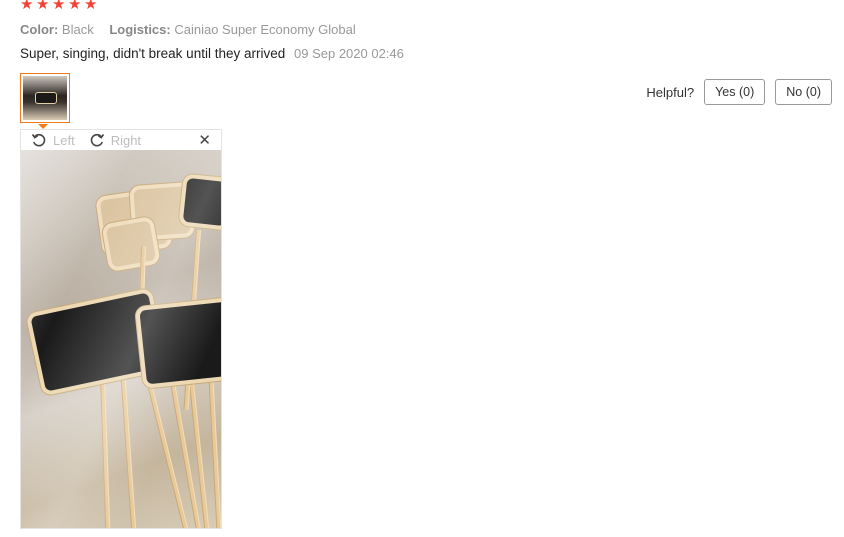 The image size is (844, 537). What do you see at coordinates (77, 29) in the screenshot?
I see `color-value: Black` at bounding box center [77, 29].